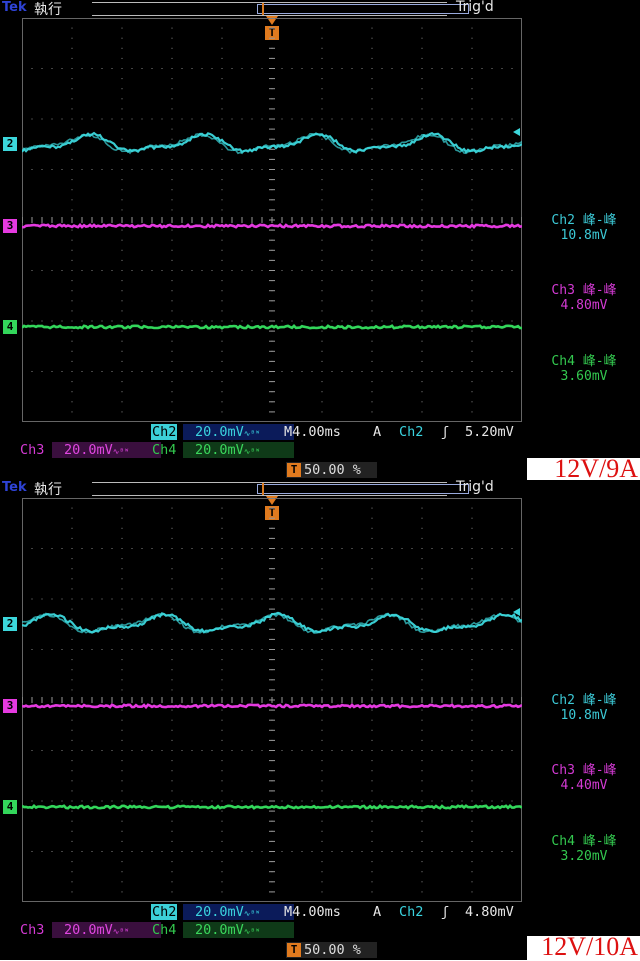 This screenshot has height=961, width=640. I want to click on caption-label-2: 12V/10A, so click(589, 946).